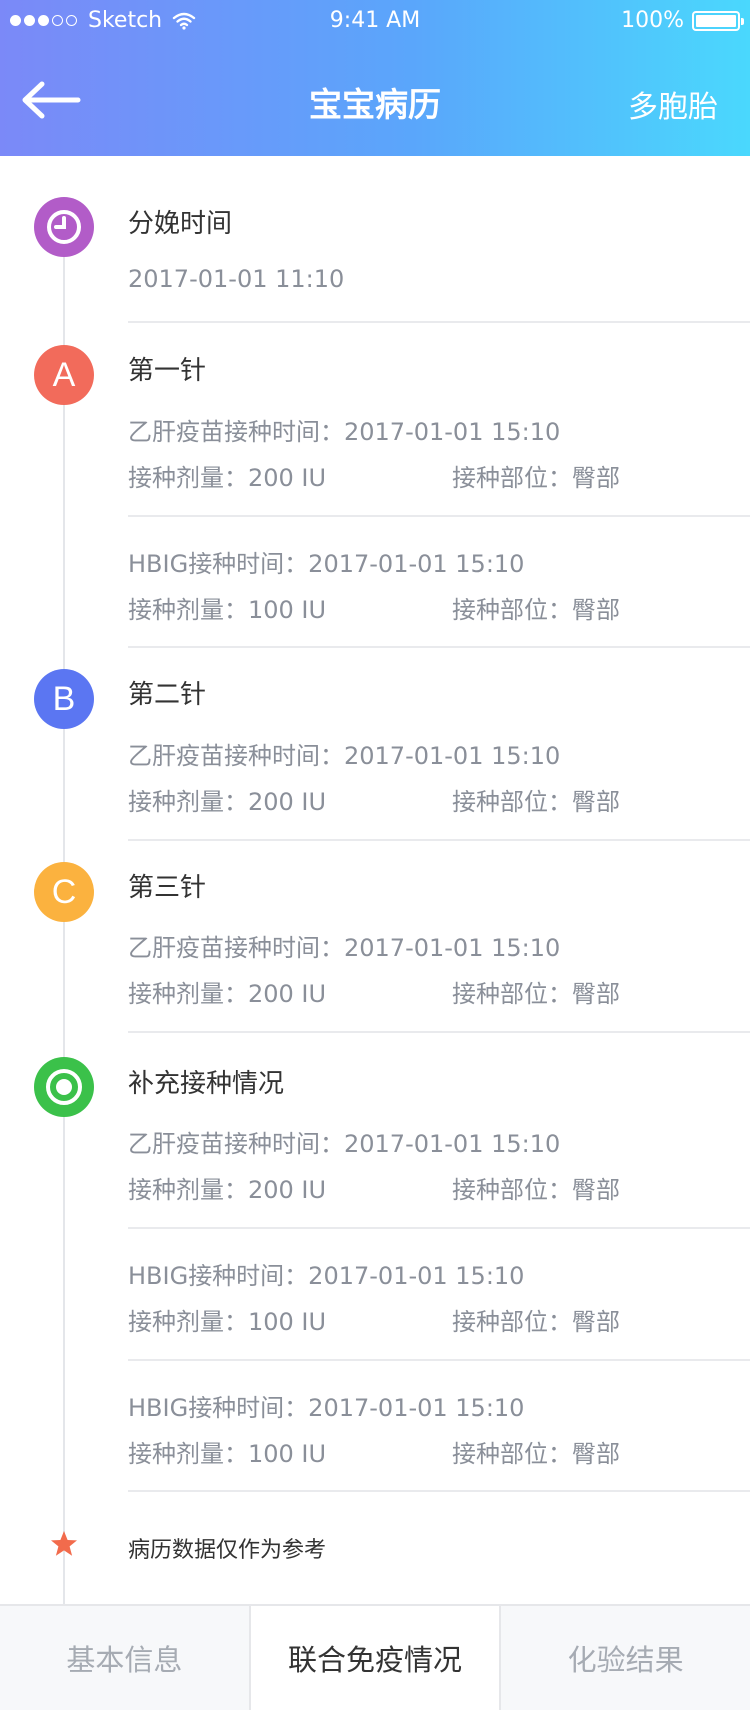 Image resolution: width=750 pixels, height=1710 pixels. I want to click on status-right: 100%, so click(682, 20).